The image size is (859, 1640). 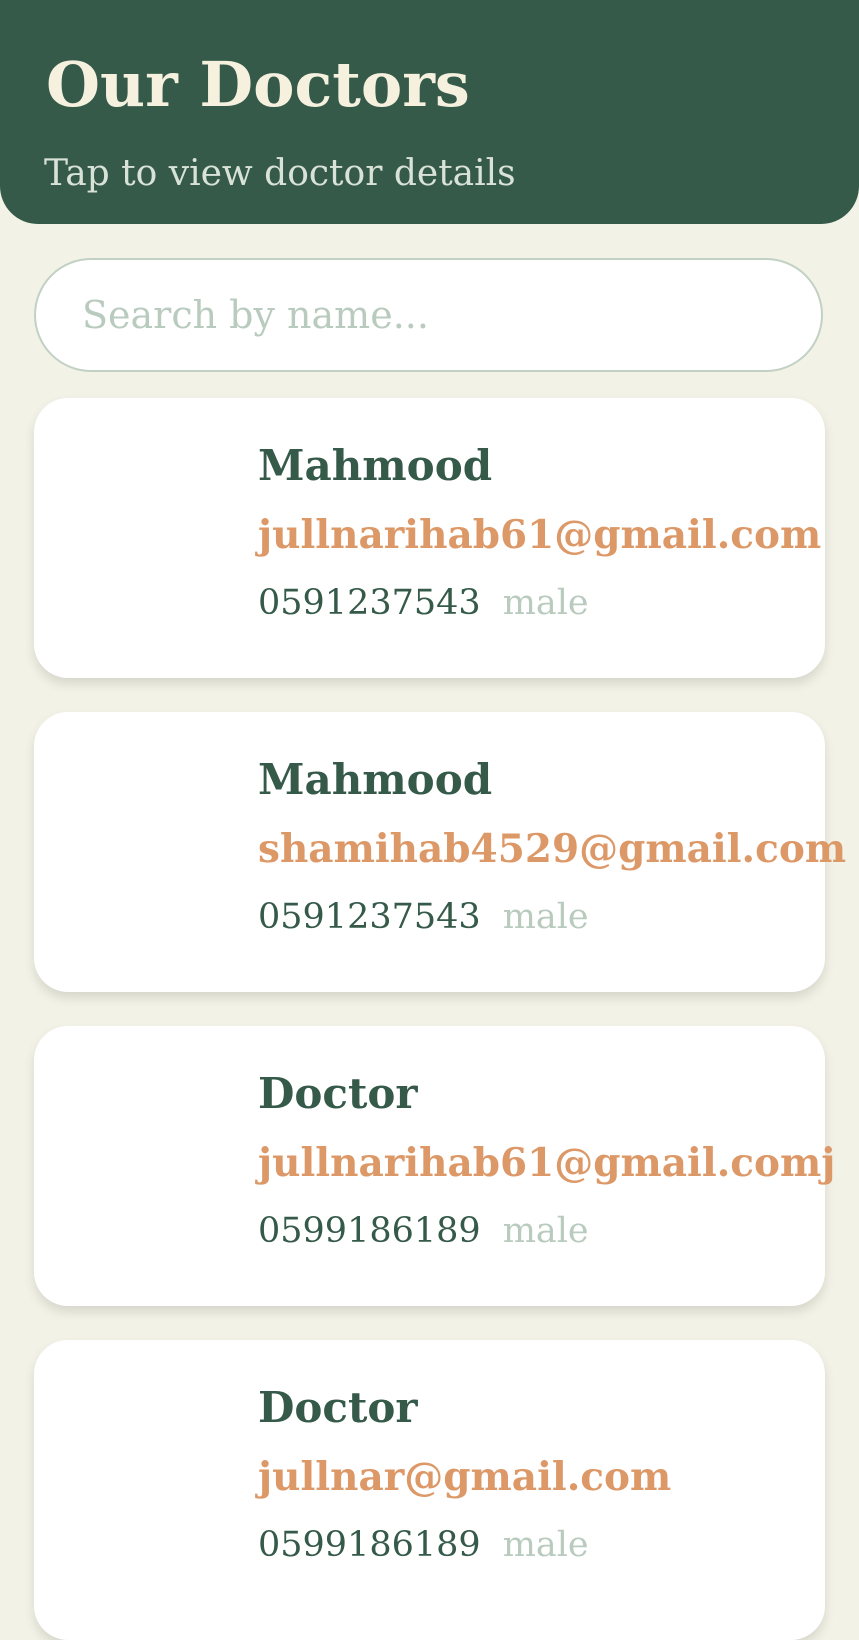 What do you see at coordinates (432, 315) in the screenshot?
I see `search-input` at bounding box center [432, 315].